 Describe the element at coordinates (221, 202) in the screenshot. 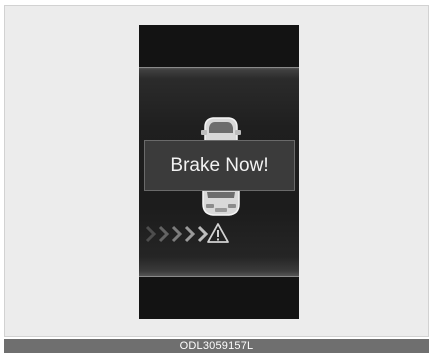

I see `car-front-icon` at that location.